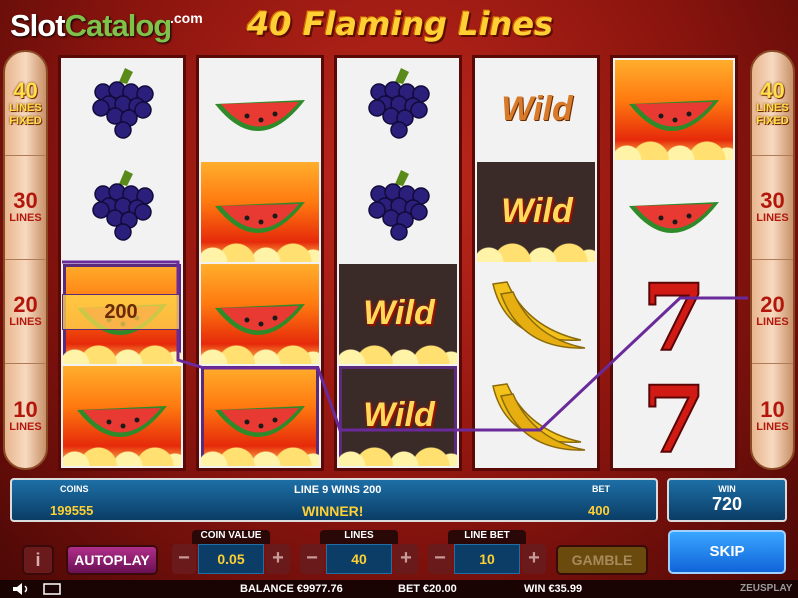 The height and width of the screenshot is (598, 798). I want to click on line-indicator-40: 40 LINES FIXED, so click(25, 104).